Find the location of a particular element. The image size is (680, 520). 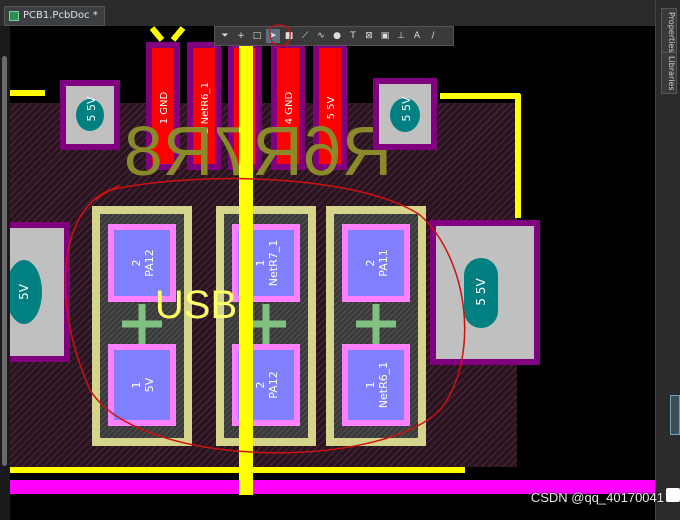

highlight-annotation is located at coordinates (280, 35).